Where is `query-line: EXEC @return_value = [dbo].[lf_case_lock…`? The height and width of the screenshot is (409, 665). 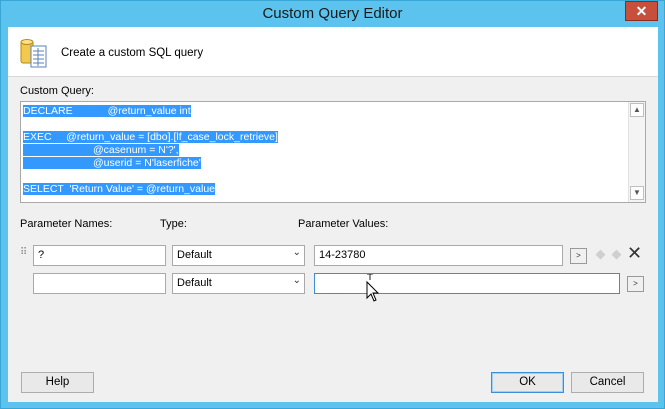 query-line: EXEC @return_value = [dbo].[lf_case_lock… is located at coordinates (324, 137).